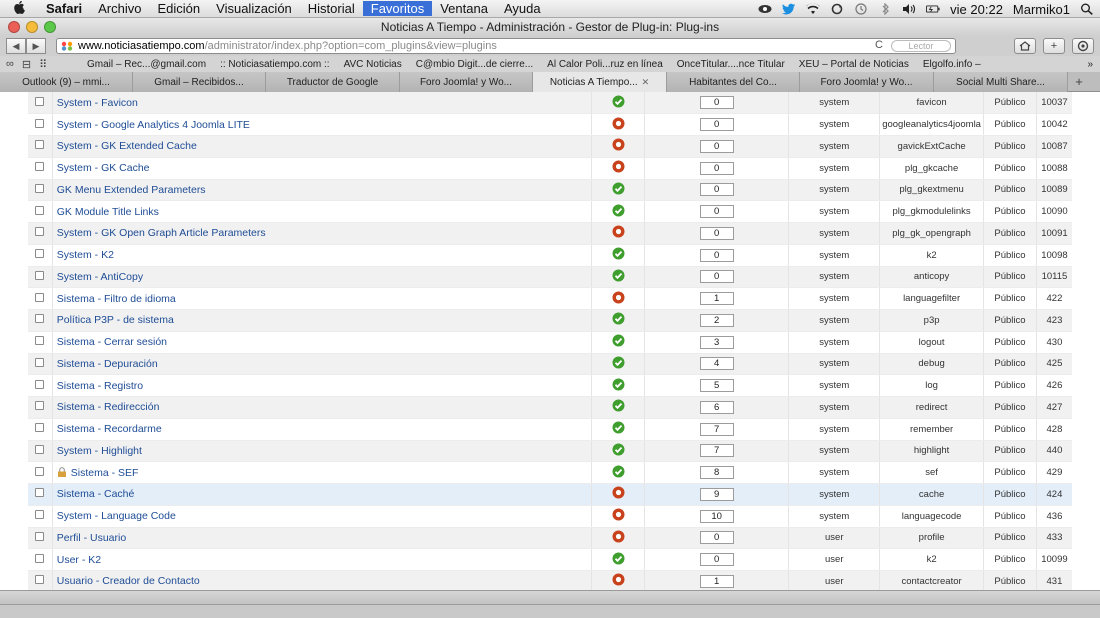 The height and width of the screenshot is (618, 1100). I want to click on plugin-name-link: GK Menu Extended Parameters, so click(131, 190).